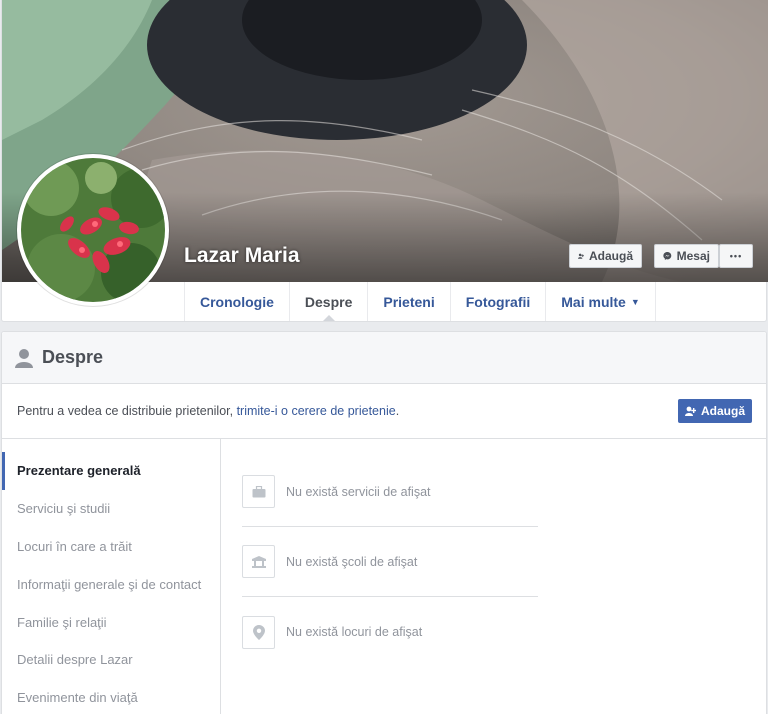 This screenshot has width=768, height=714. I want to click on location-pin-icon, so click(258, 632).